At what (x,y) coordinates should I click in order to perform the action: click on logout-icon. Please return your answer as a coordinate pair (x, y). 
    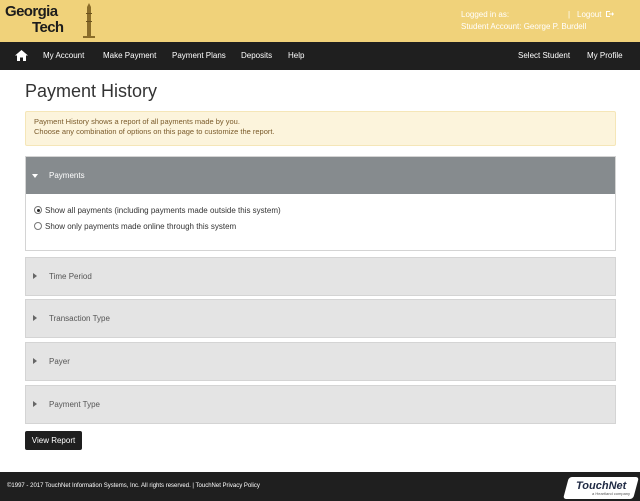
    Looking at the image, I should click on (610, 14).